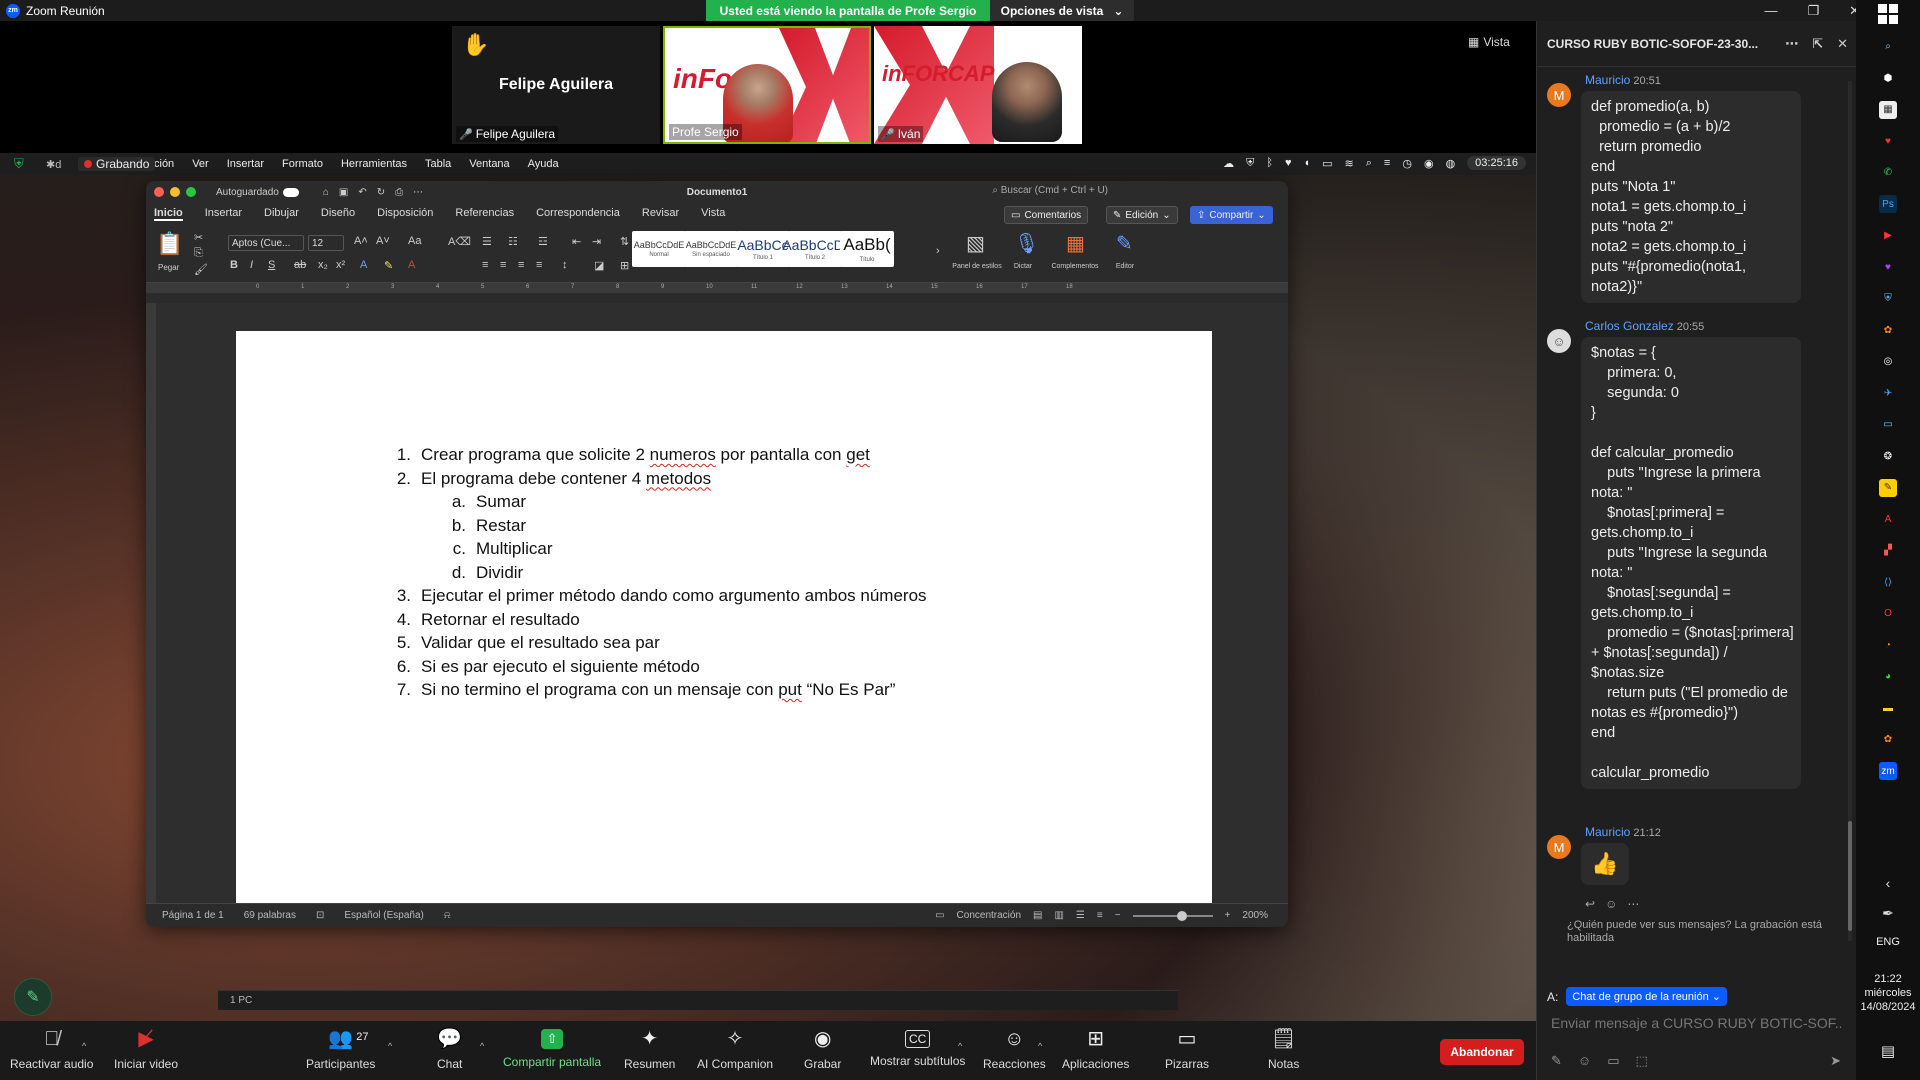  I want to click on store-icon: ⛨, so click(1888, 299).